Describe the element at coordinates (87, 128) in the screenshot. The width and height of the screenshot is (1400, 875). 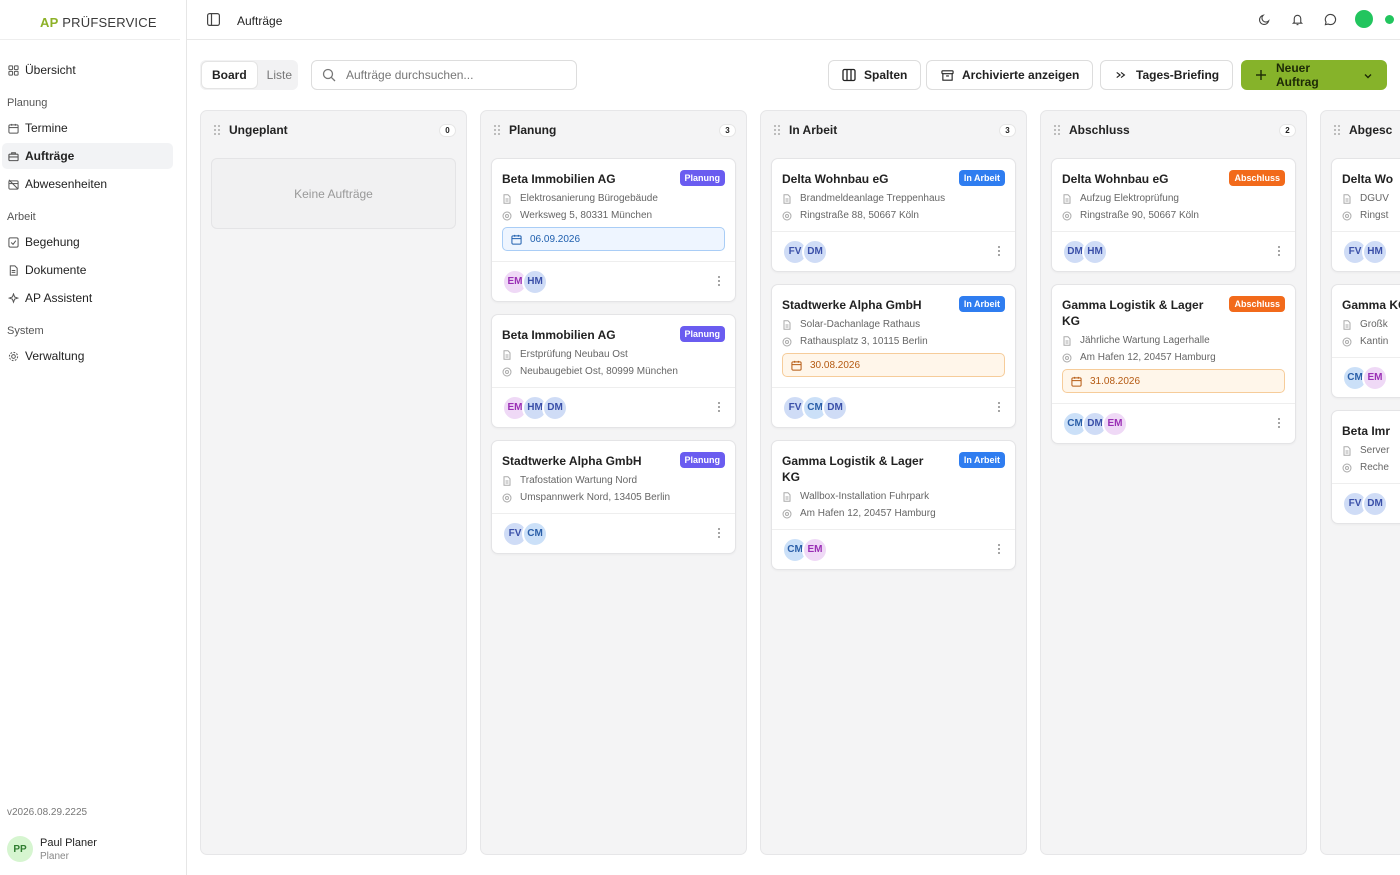
I see `sidebar-item-termine: Termine` at that location.